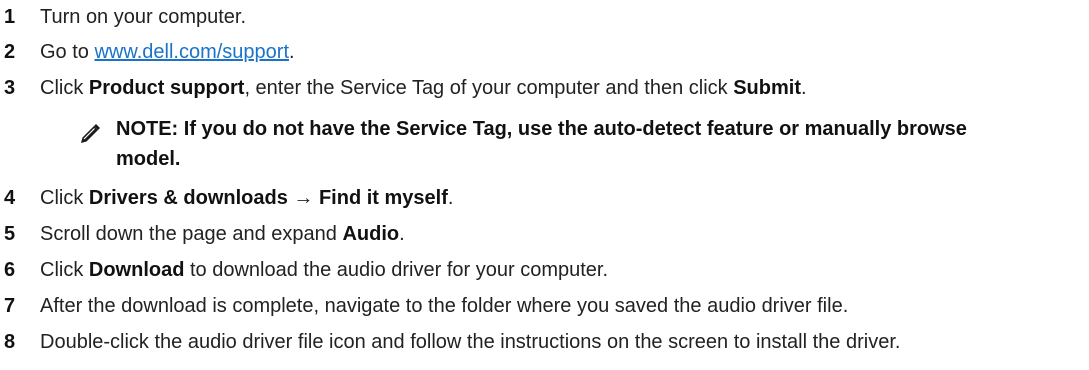 This screenshot has height=370, width=1089. Describe the element at coordinates (10, 234) in the screenshot. I see `step-number: 5` at that location.